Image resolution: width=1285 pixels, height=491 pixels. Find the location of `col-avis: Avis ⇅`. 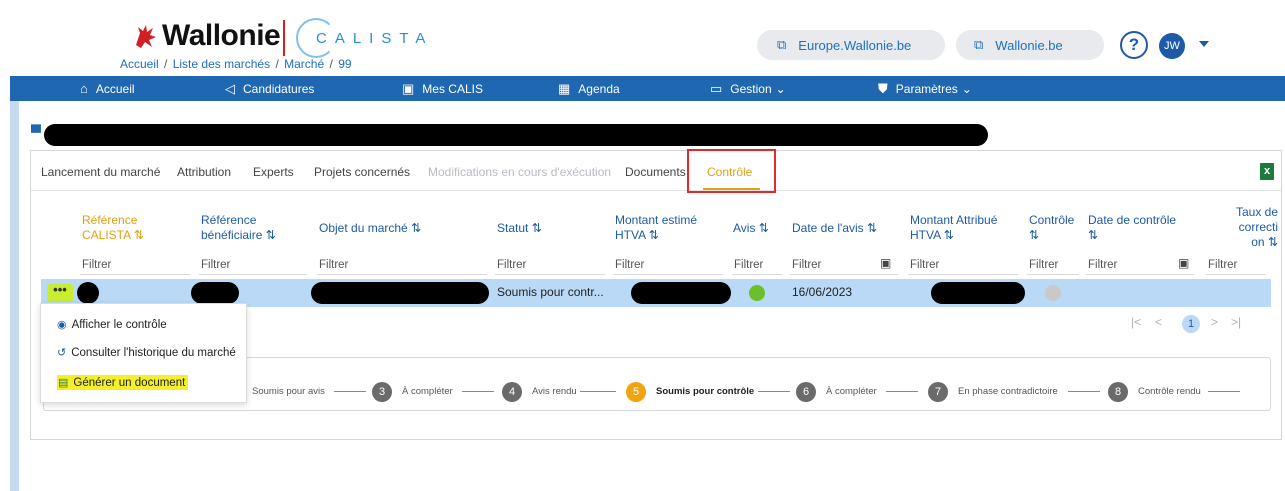

col-avis: Avis ⇅ is located at coordinates (758, 228).